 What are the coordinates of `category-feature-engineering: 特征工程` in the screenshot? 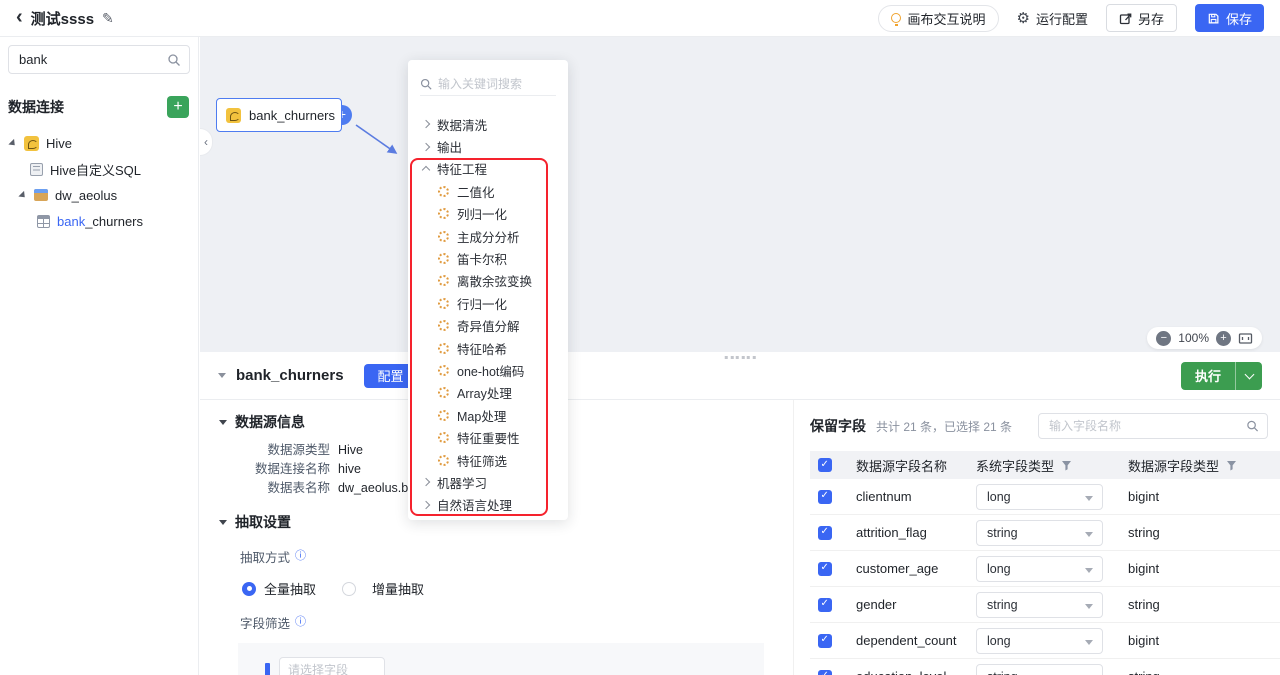 It's located at (488, 169).